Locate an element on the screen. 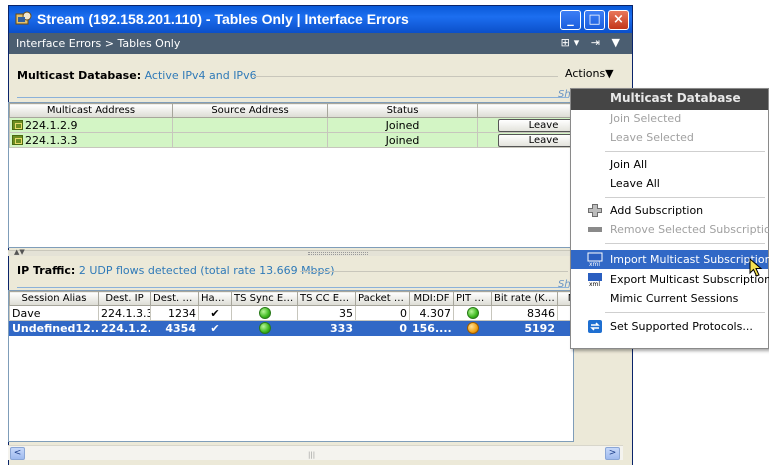 The image size is (769, 471). menu-join-all: Join All is located at coordinates (669, 164).